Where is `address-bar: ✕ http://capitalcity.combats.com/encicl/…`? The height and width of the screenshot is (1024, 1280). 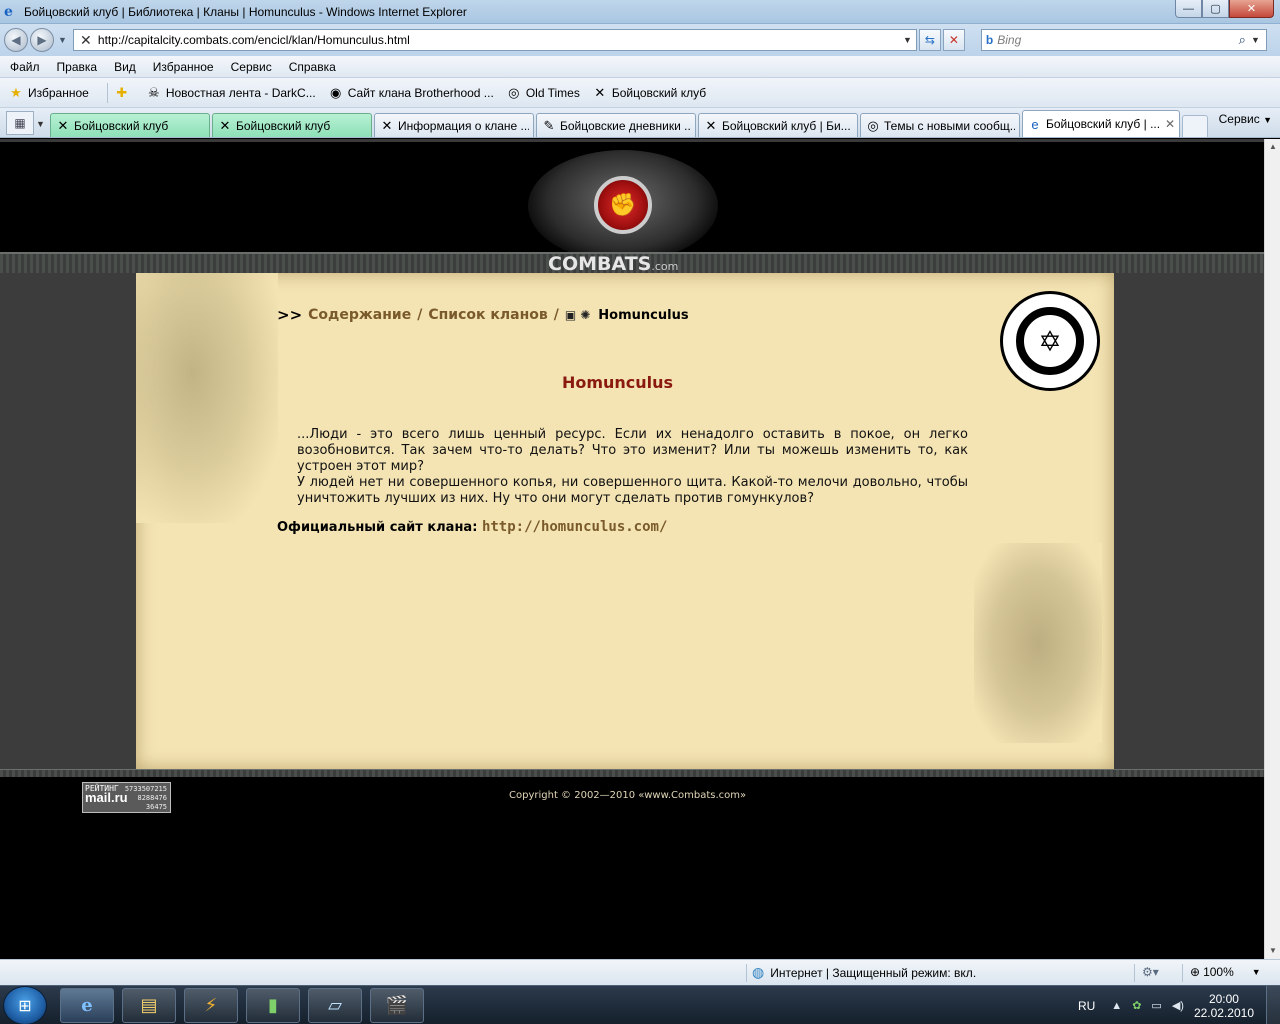 address-bar: ✕ http://capitalcity.combats.com/encicl/… is located at coordinates (494, 40).